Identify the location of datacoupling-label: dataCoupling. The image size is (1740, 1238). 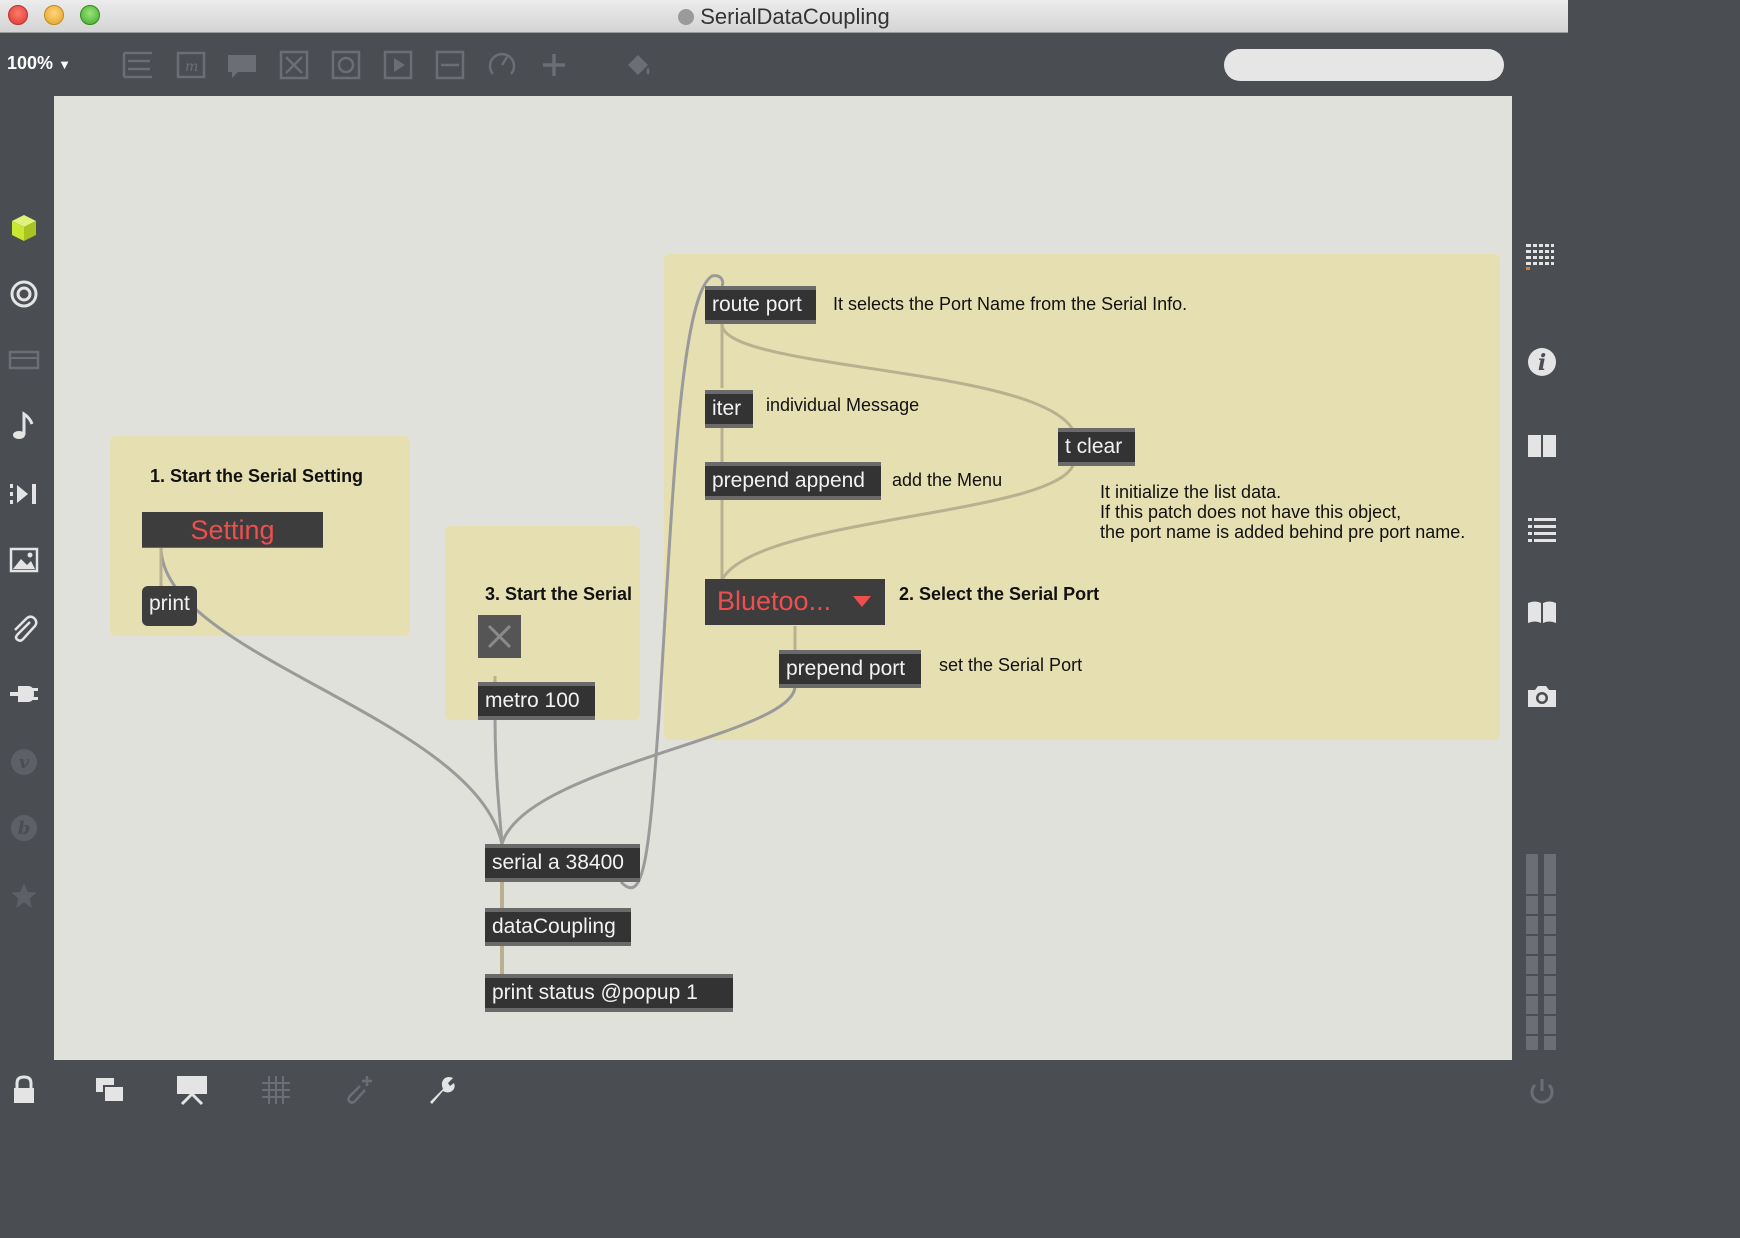
(554, 926).